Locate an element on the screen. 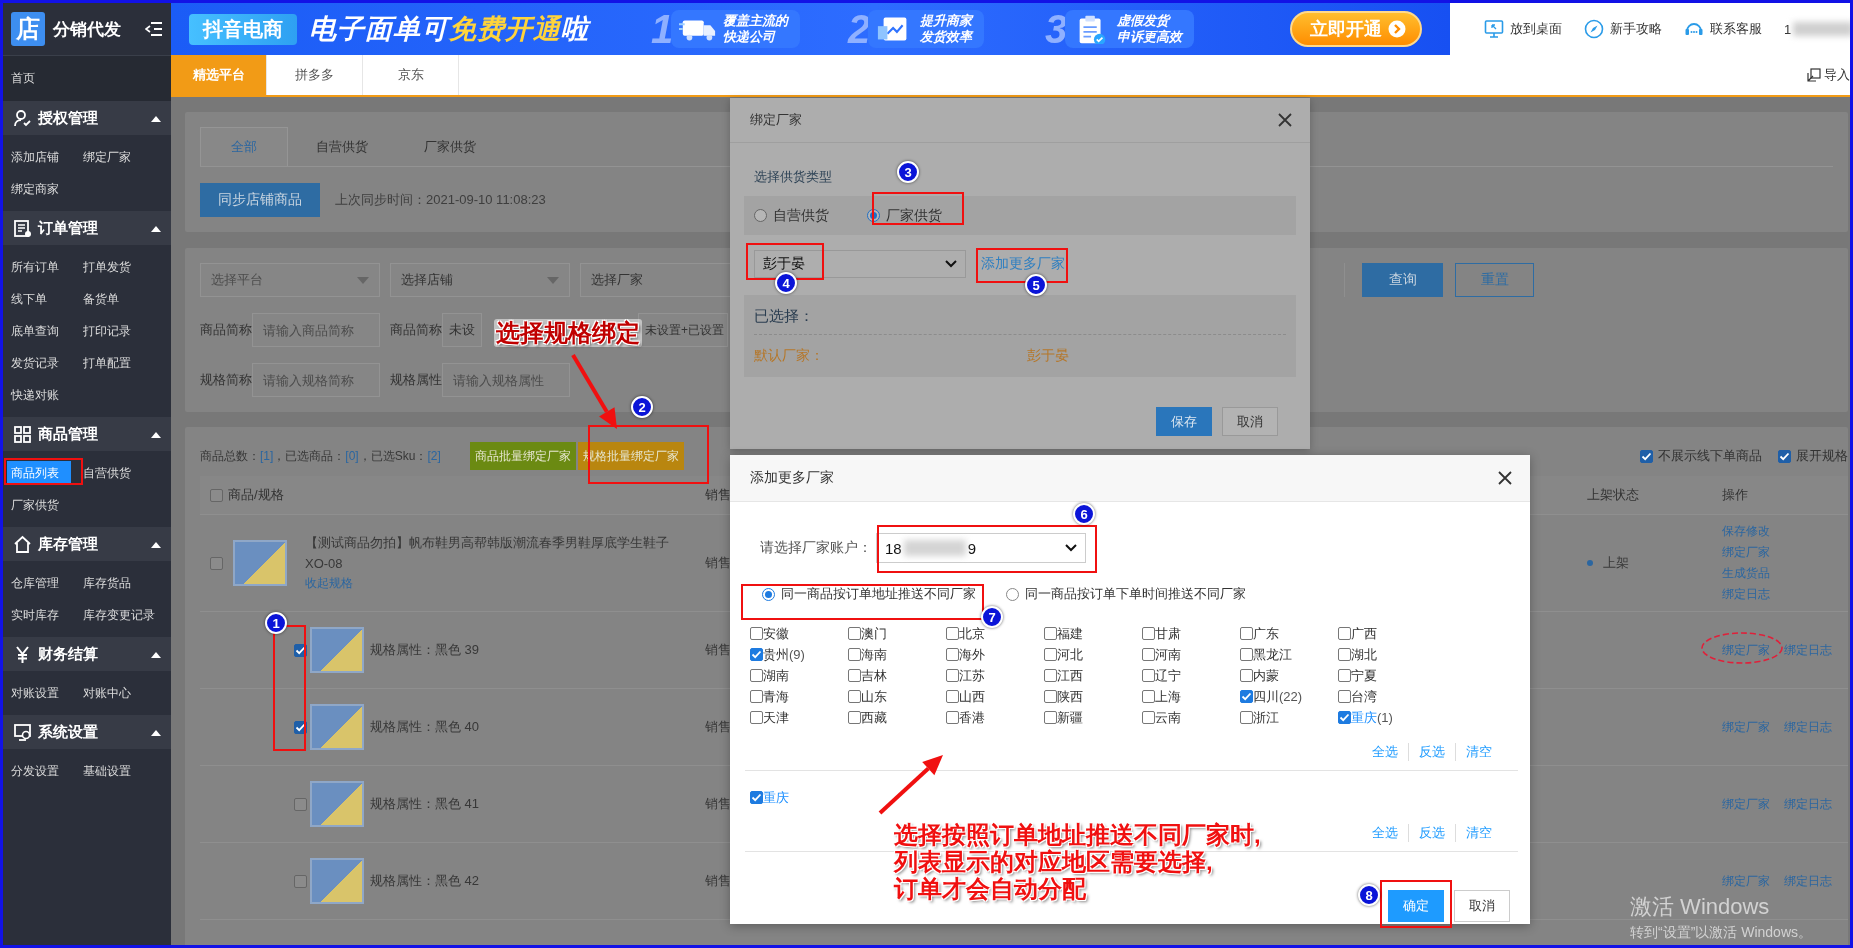 The width and height of the screenshot is (1853, 948). menu-item: 厂家供货 is located at coordinates (35, 505).